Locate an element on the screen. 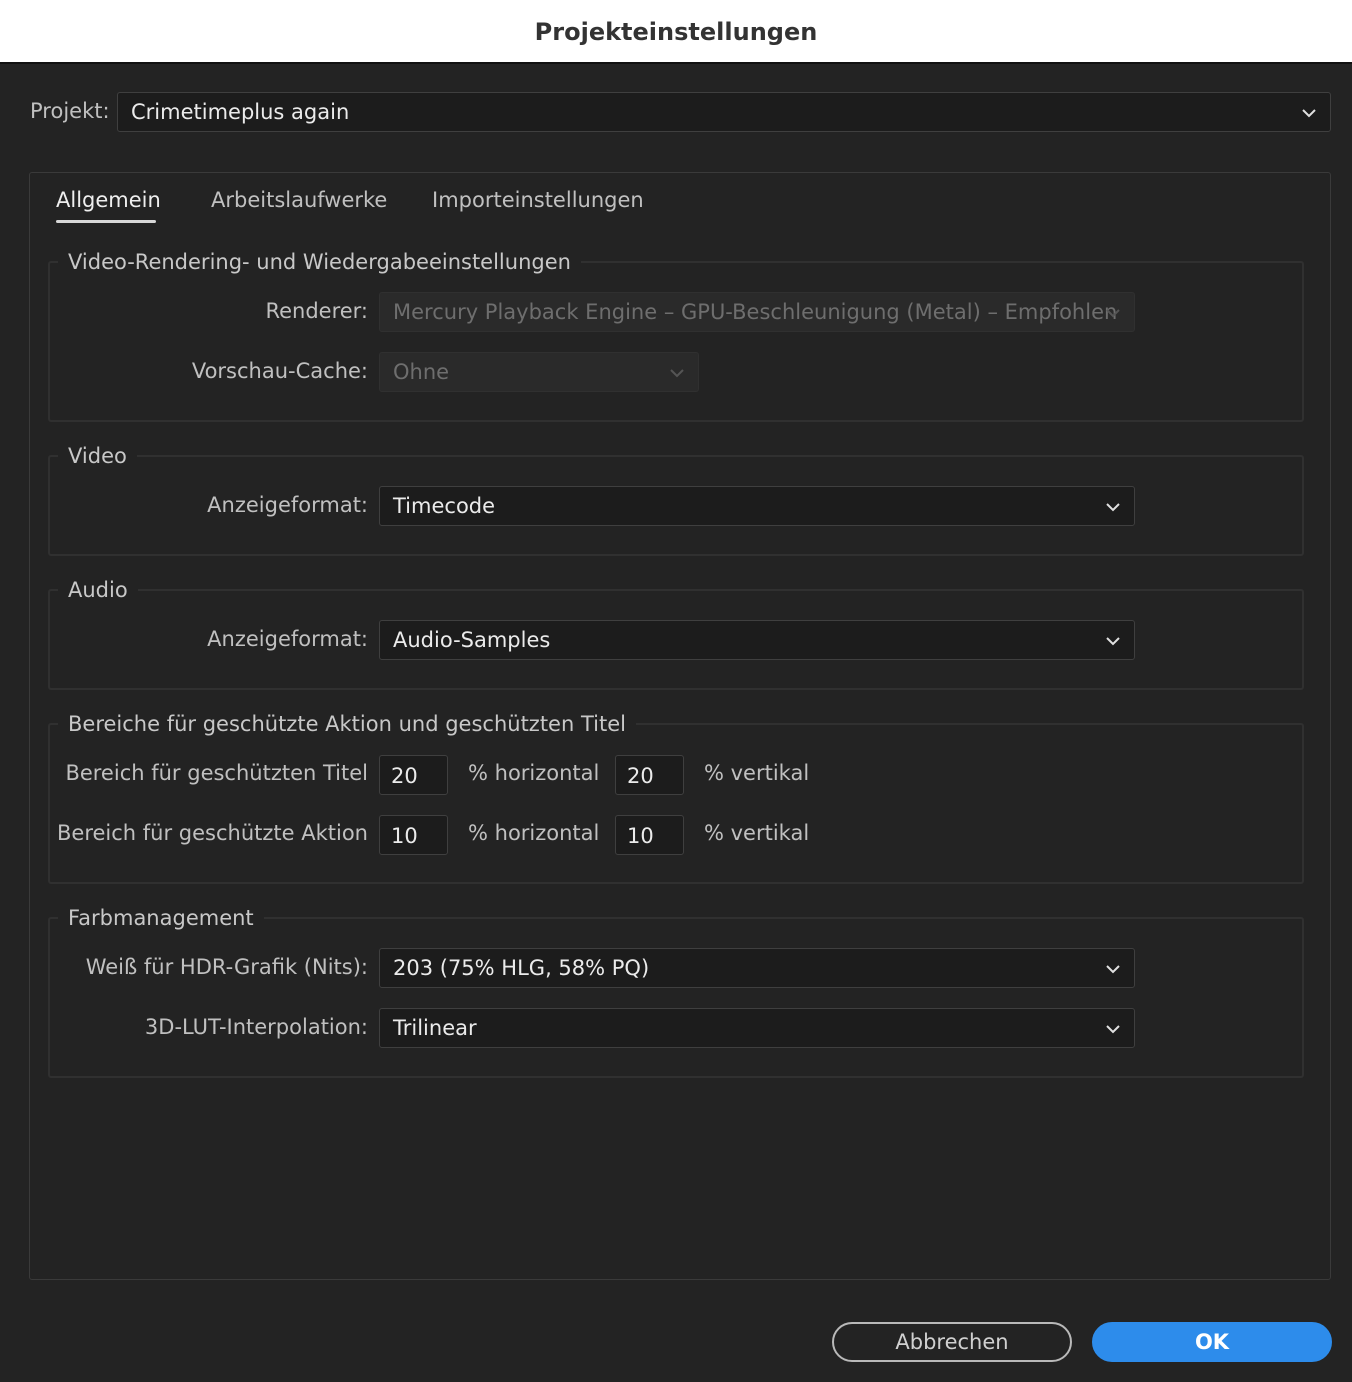 This screenshot has width=1352, height=1382. project-value: Crimetimeplus again is located at coordinates (240, 112).